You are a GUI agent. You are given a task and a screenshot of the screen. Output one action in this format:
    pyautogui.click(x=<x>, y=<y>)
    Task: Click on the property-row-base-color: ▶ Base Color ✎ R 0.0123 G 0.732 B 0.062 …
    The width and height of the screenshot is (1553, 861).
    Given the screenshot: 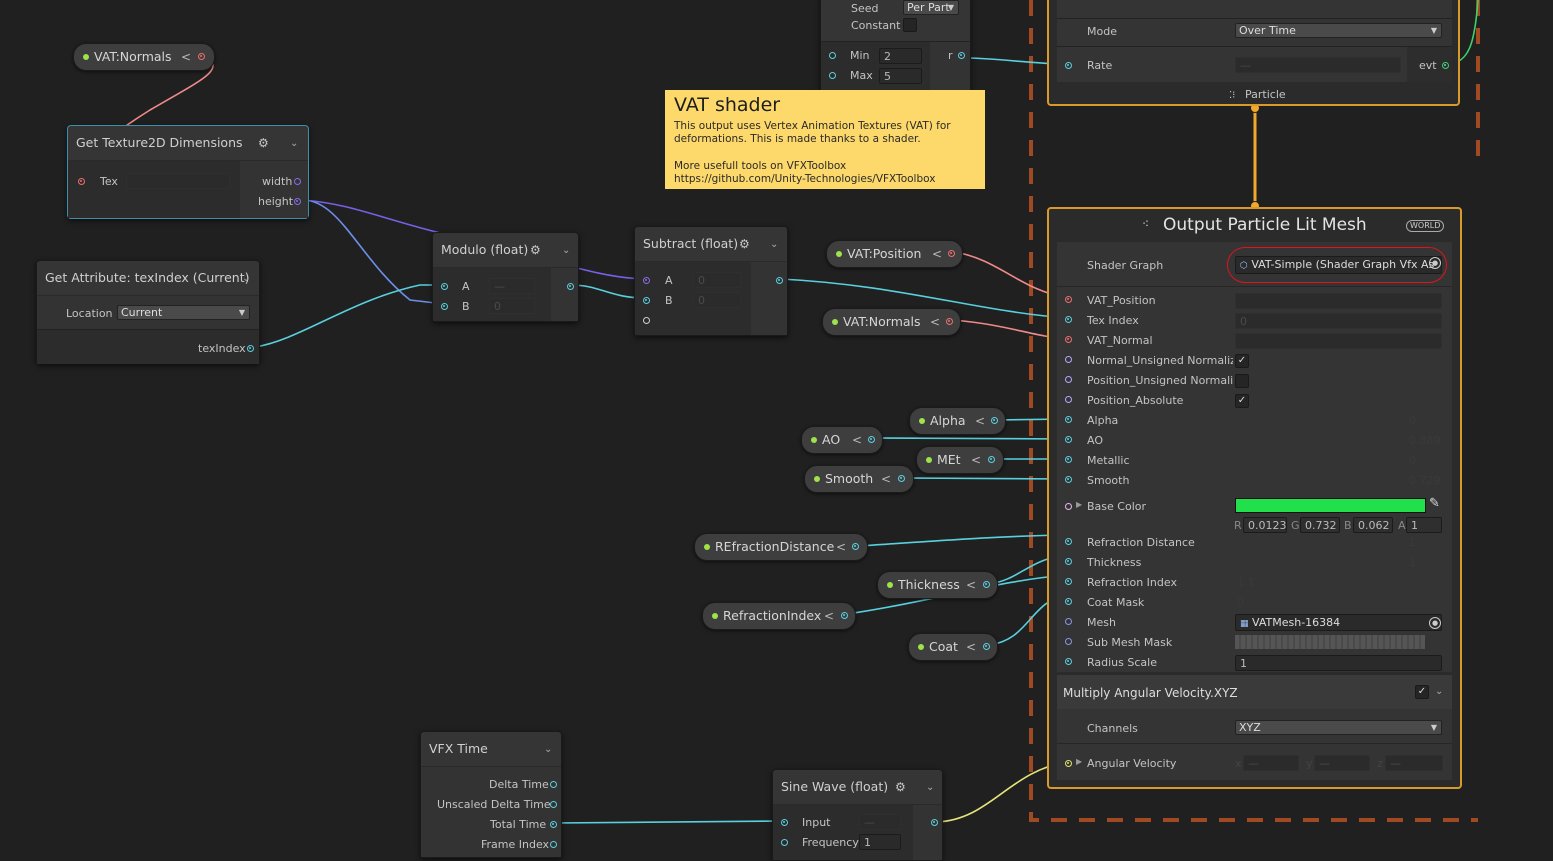 What is the action you would take?
    pyautogui.click(x=1254, y=513)
    